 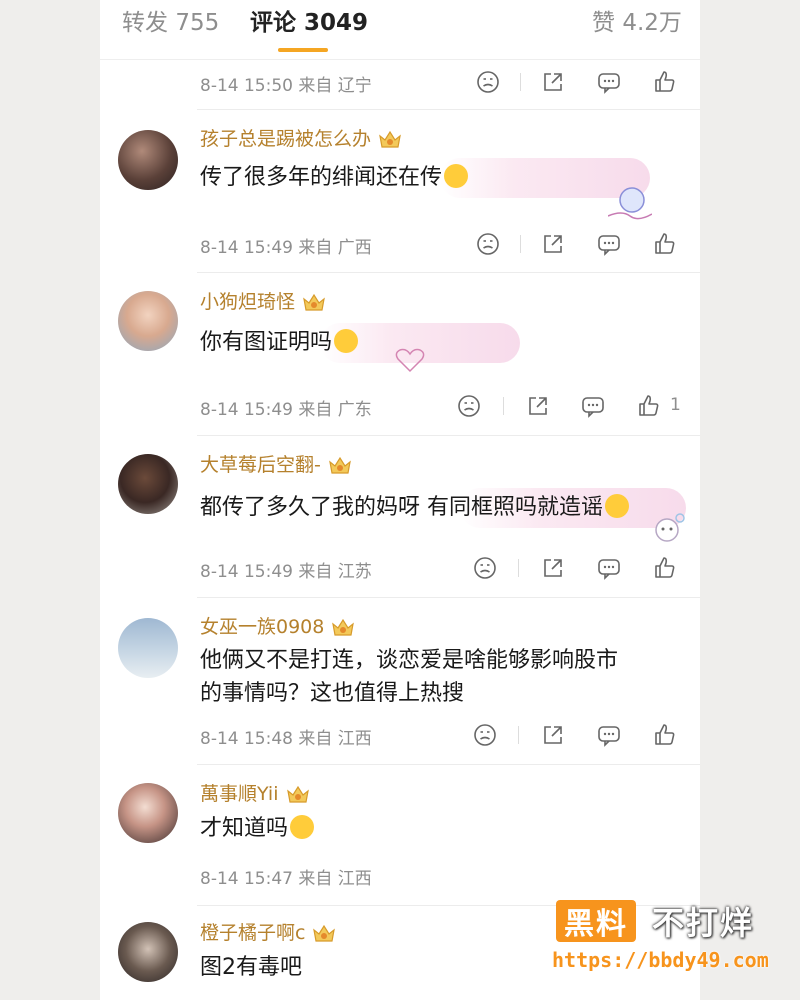 I want to click on tab-likes-count: 4.2万, so click(x=652, y=23).